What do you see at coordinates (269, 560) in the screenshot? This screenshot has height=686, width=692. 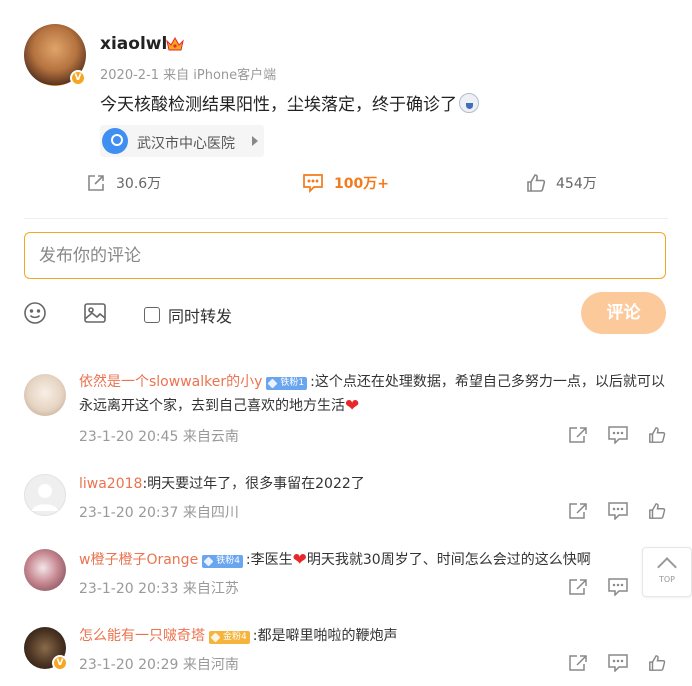 I see `comment-text: :李医生` at bounding box center [269, 560].